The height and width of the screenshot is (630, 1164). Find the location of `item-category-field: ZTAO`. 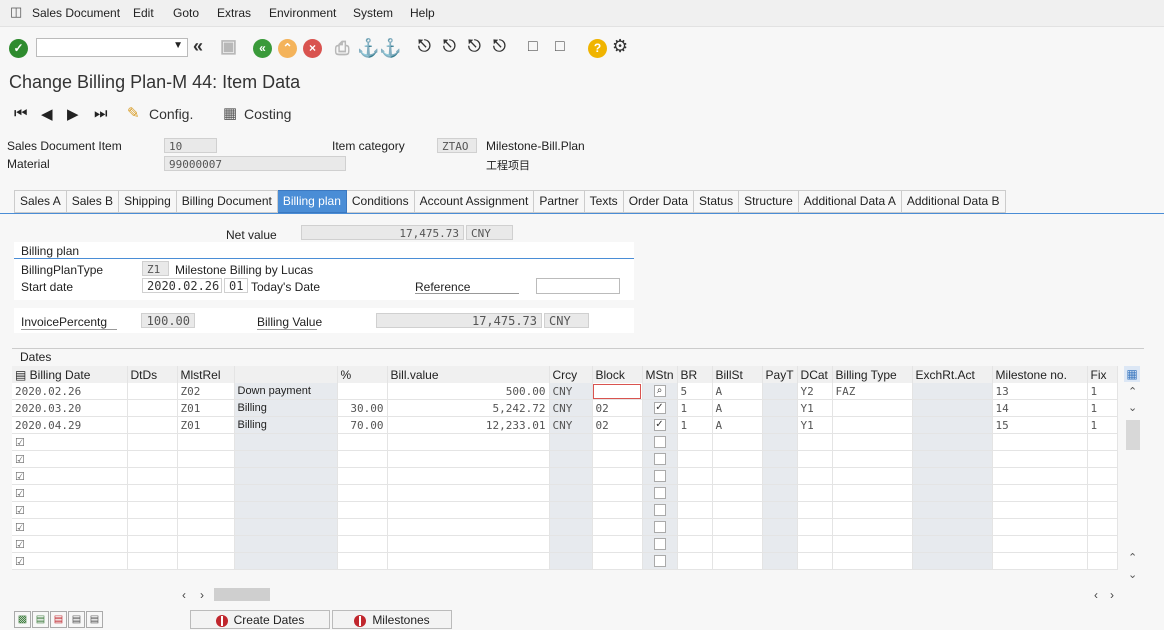

item-category-field: ZTAO is located at coordinates (457, 145).